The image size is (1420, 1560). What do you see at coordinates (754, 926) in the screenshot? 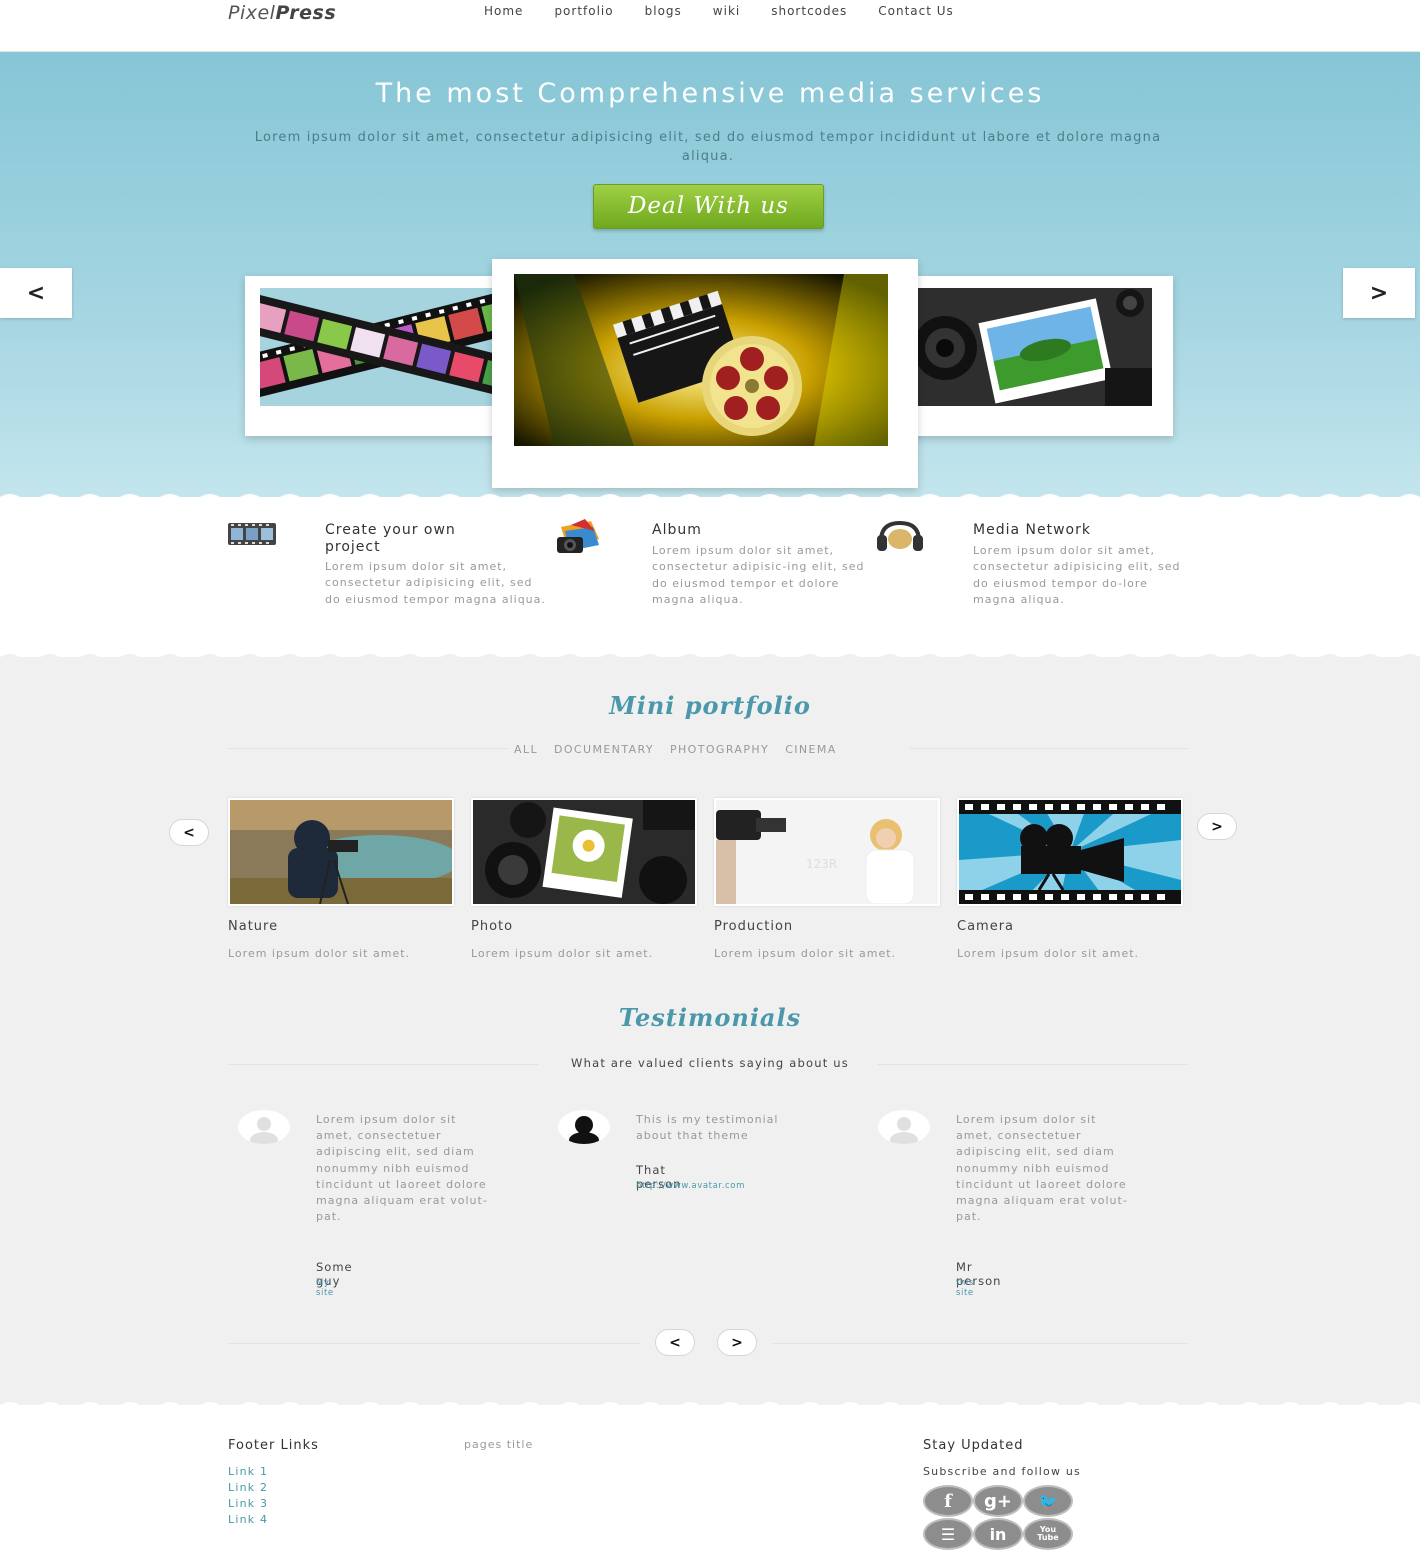
I see `portfolio-item-title: Production` at bounding box center [754, 926].